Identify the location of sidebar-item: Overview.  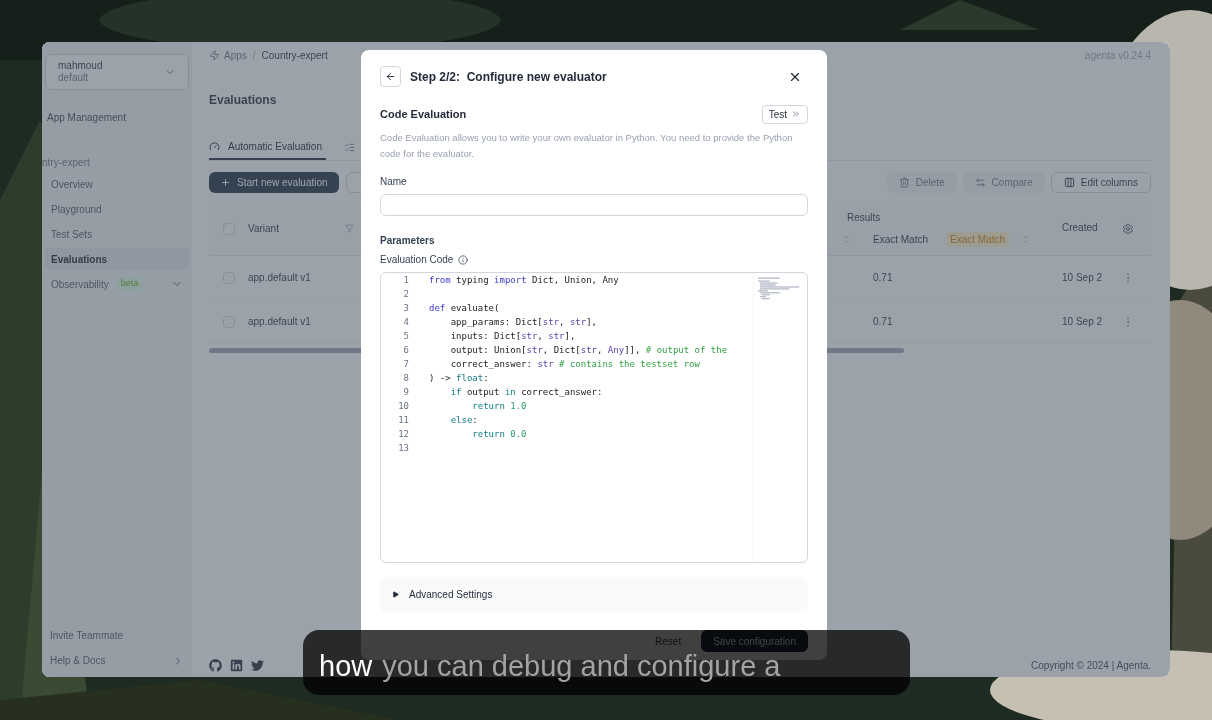
(117, 184).